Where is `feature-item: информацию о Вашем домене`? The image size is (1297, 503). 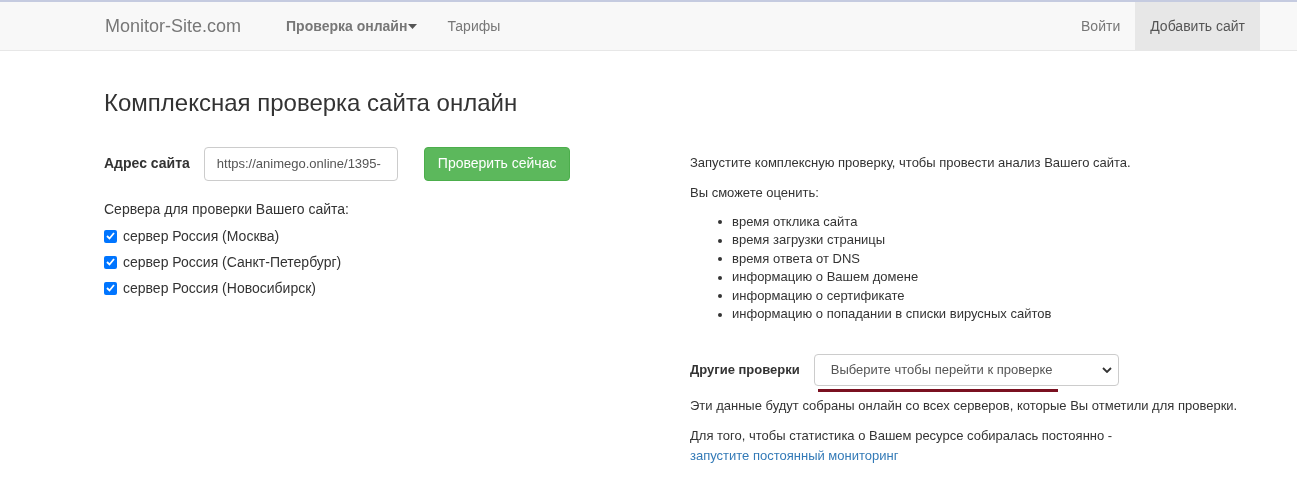 feature-item: информацию о Вашем домене is located at coordinates (825, 277).